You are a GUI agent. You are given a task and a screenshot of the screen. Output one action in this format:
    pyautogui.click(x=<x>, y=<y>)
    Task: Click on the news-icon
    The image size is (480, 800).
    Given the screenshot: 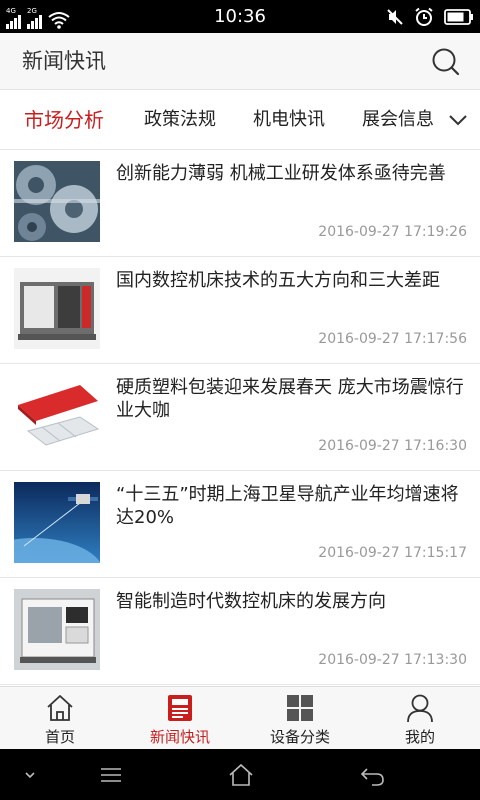 What is the action you would take?
    pyautogui.click(x=180, y=708)
    